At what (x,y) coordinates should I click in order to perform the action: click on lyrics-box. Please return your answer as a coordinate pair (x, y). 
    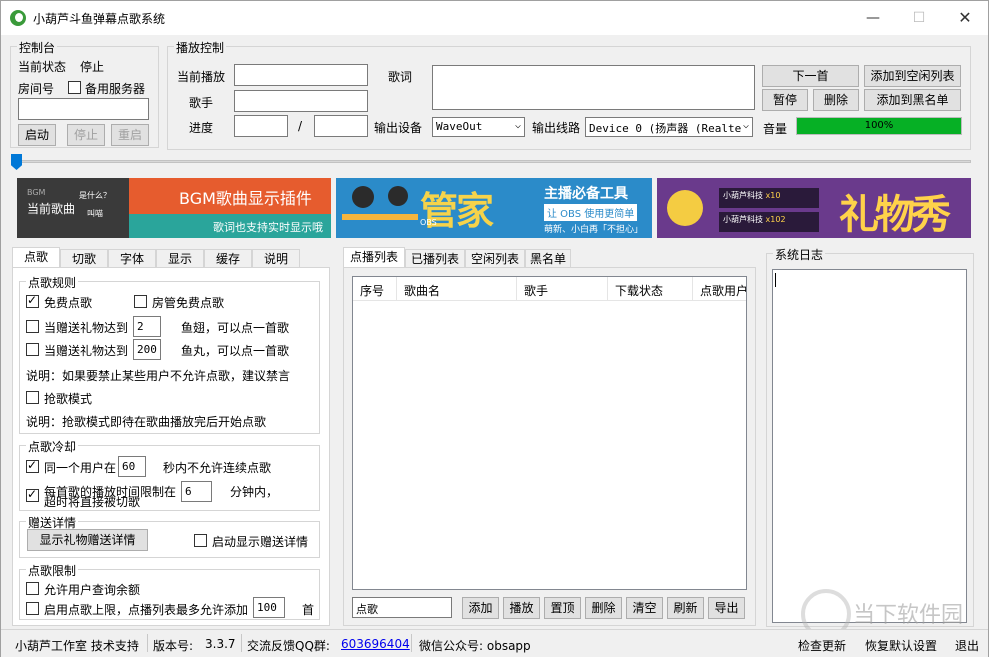
    Looking at the image, I should click on (593, 87).